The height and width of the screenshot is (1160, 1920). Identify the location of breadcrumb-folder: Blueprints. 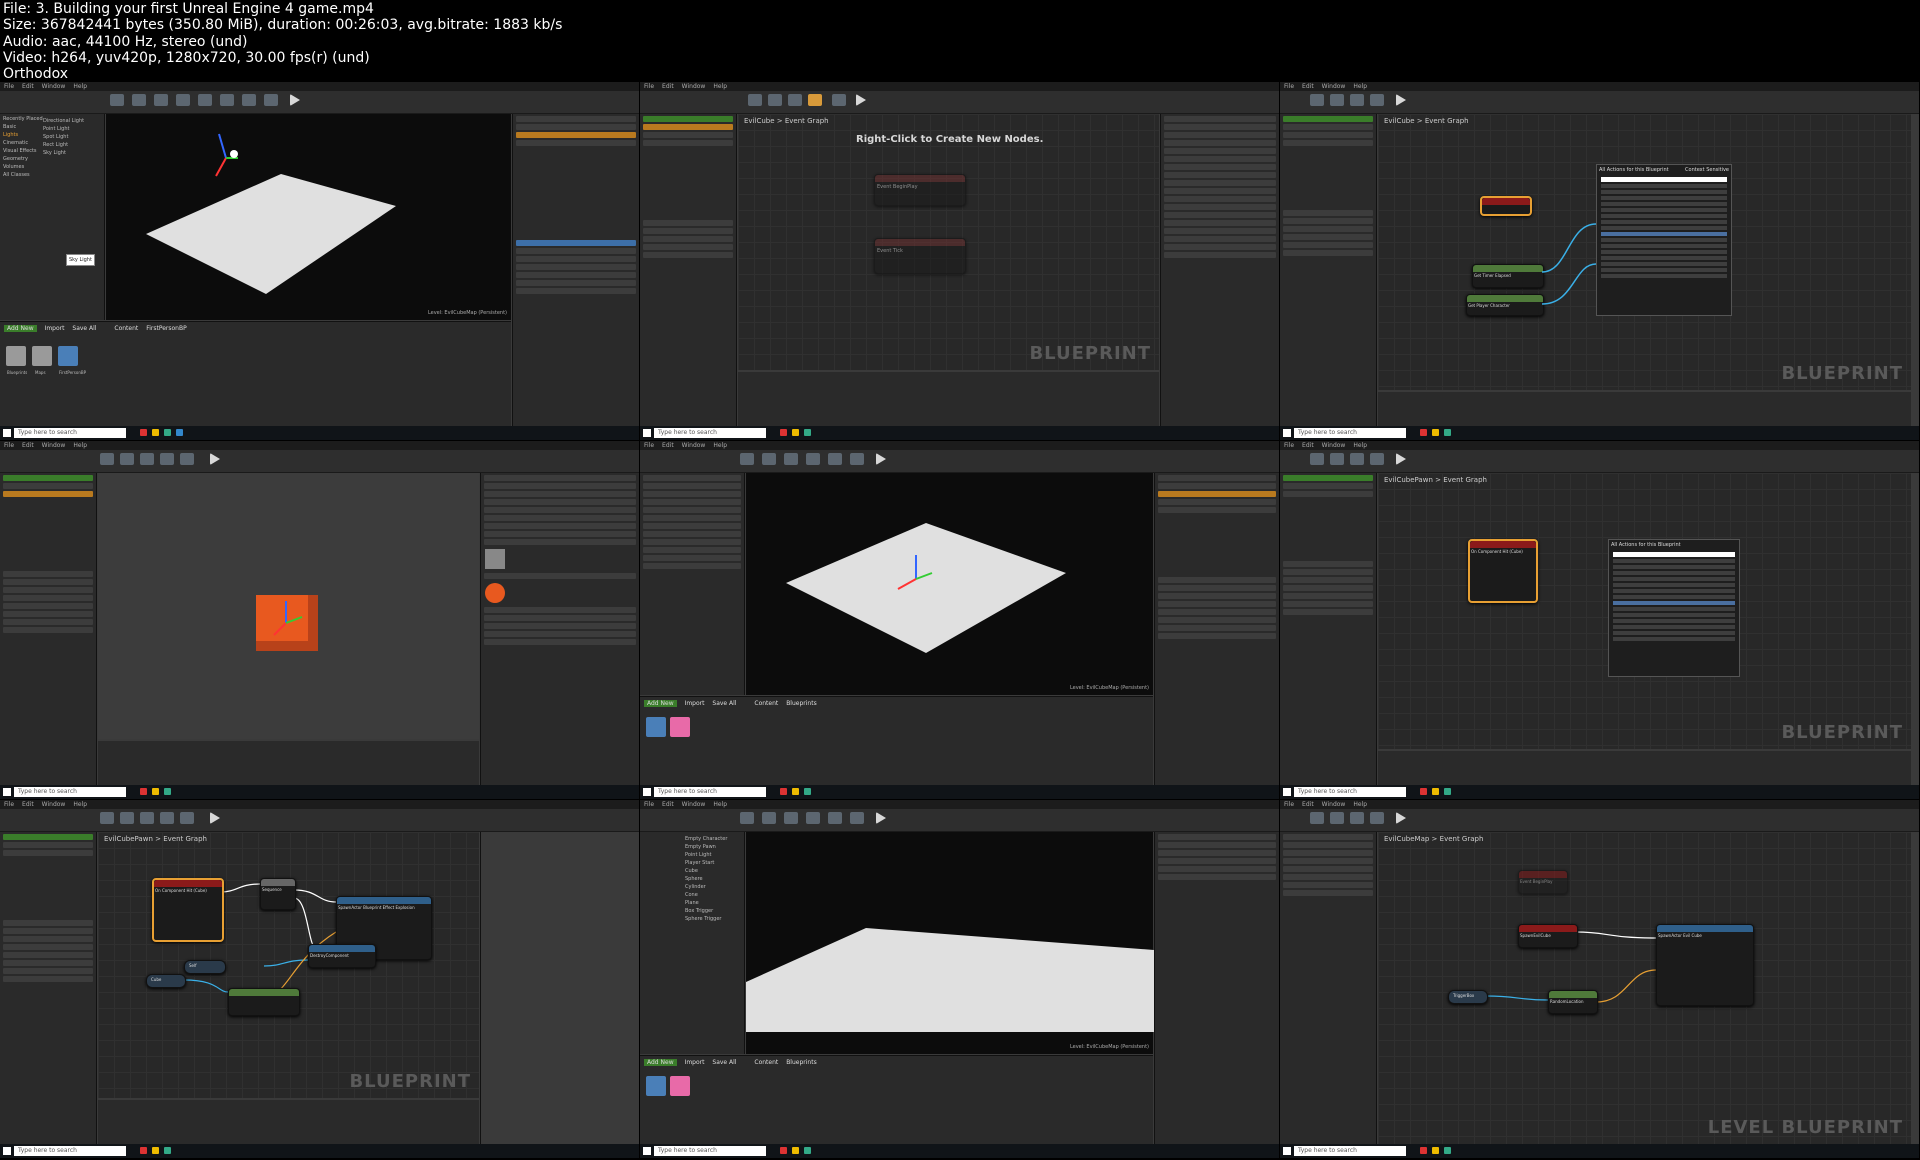
(801, 703).